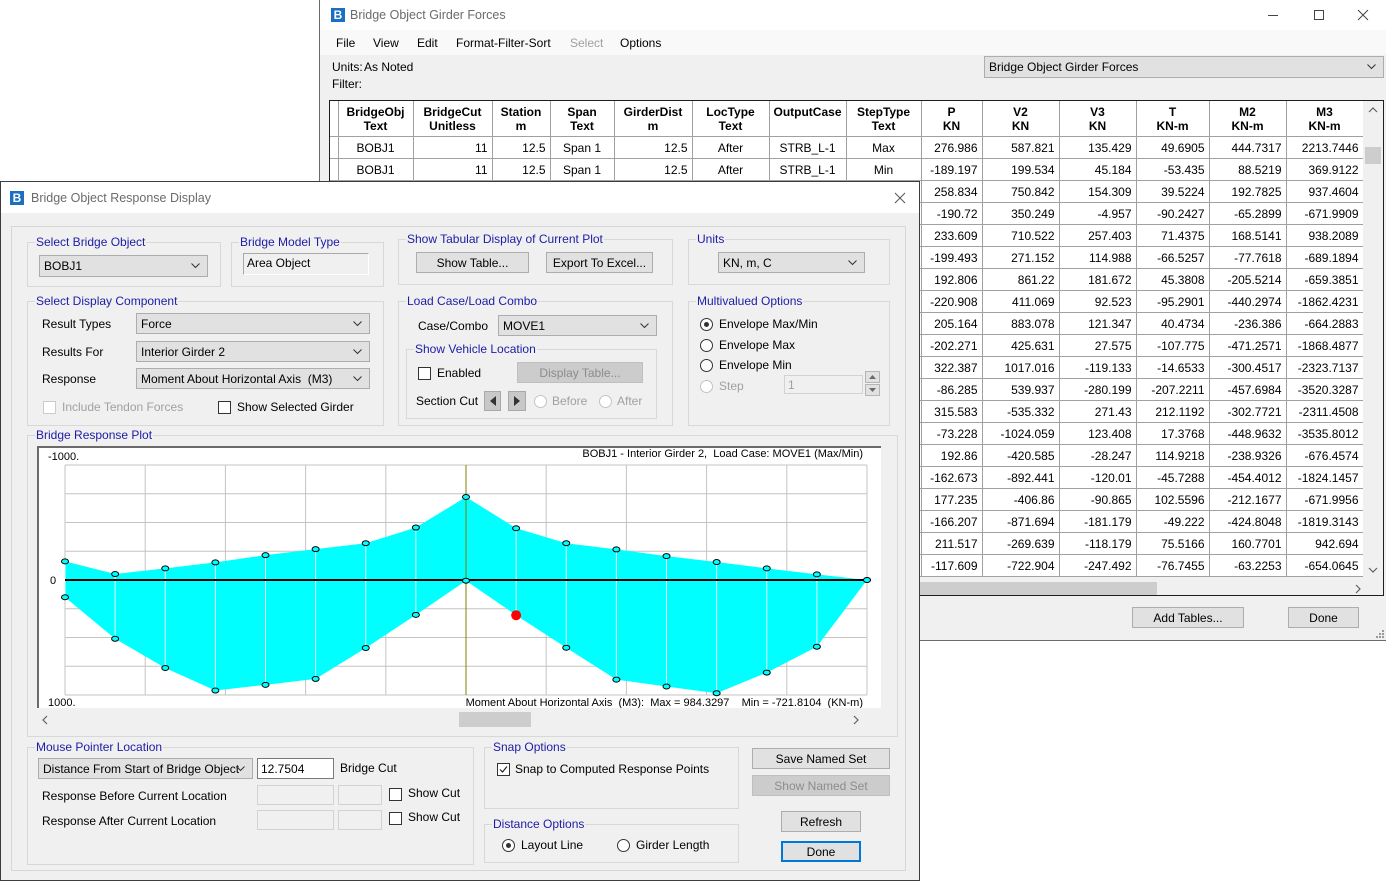 The image size is (1386, 881). I want to click on column-header-bridgecut: BridgeCut Unitless, so click(453, 119).